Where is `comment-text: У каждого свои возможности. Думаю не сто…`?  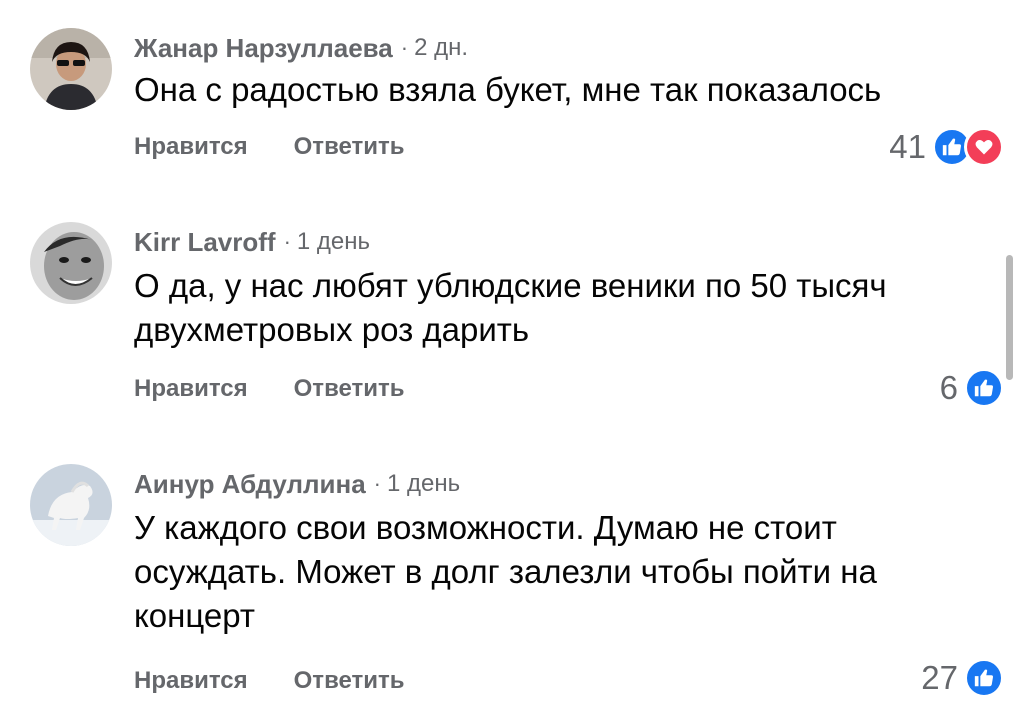 comment-text: У каждого свои возможности. Думаю не сто… is located at coordinates (505, 571).